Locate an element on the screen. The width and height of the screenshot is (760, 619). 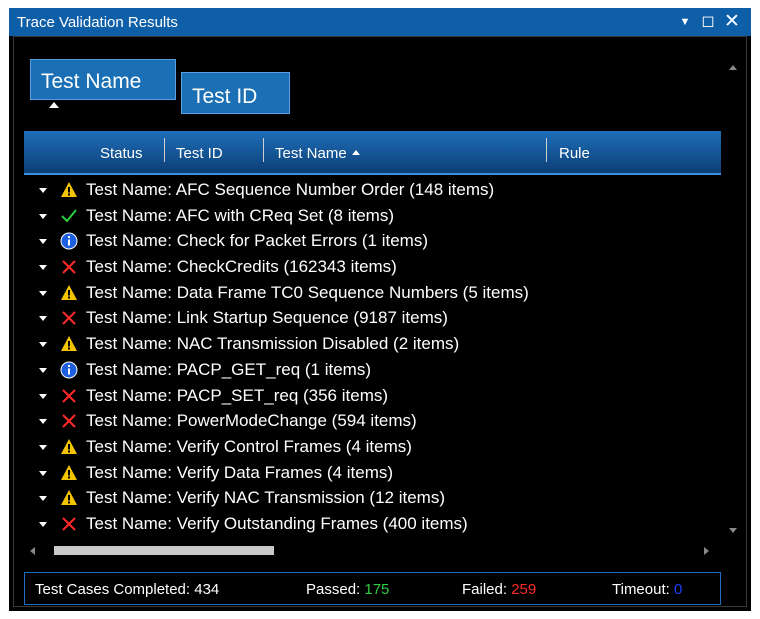
group-row: Test Name: PowerModeChange (594 items) is located at coordinates (371, 421).